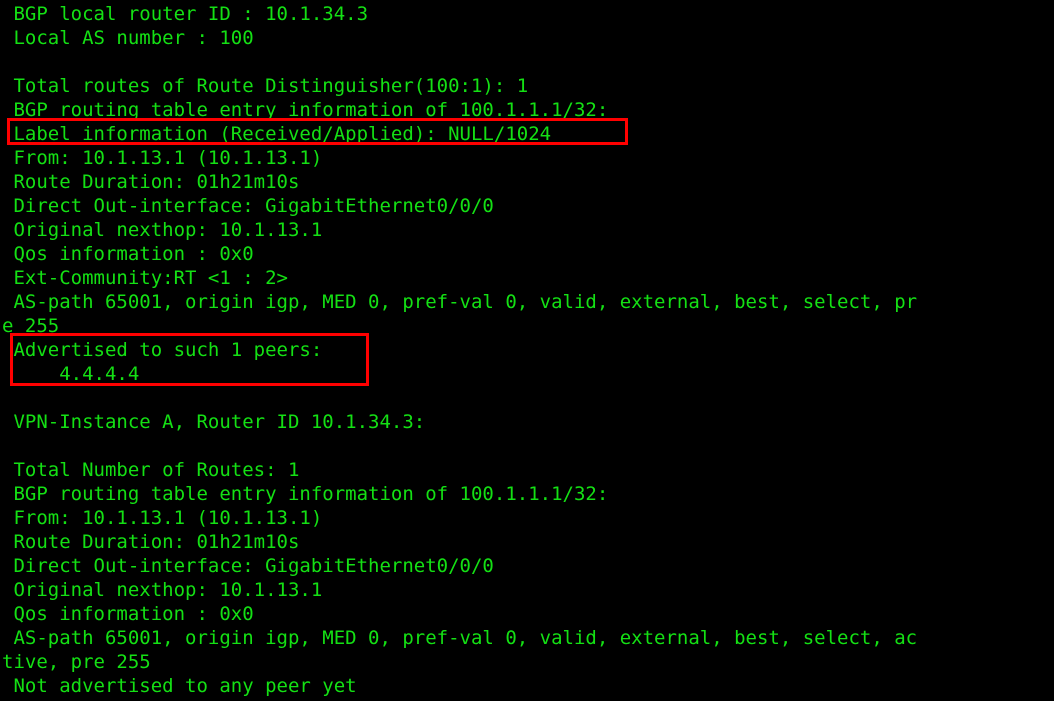 This screenshot has height=701, width=1054. Describe the element at coordinates (151, 470) in the screenshot. I see `terminal-line: Total Number of Routes: 1` at that location.